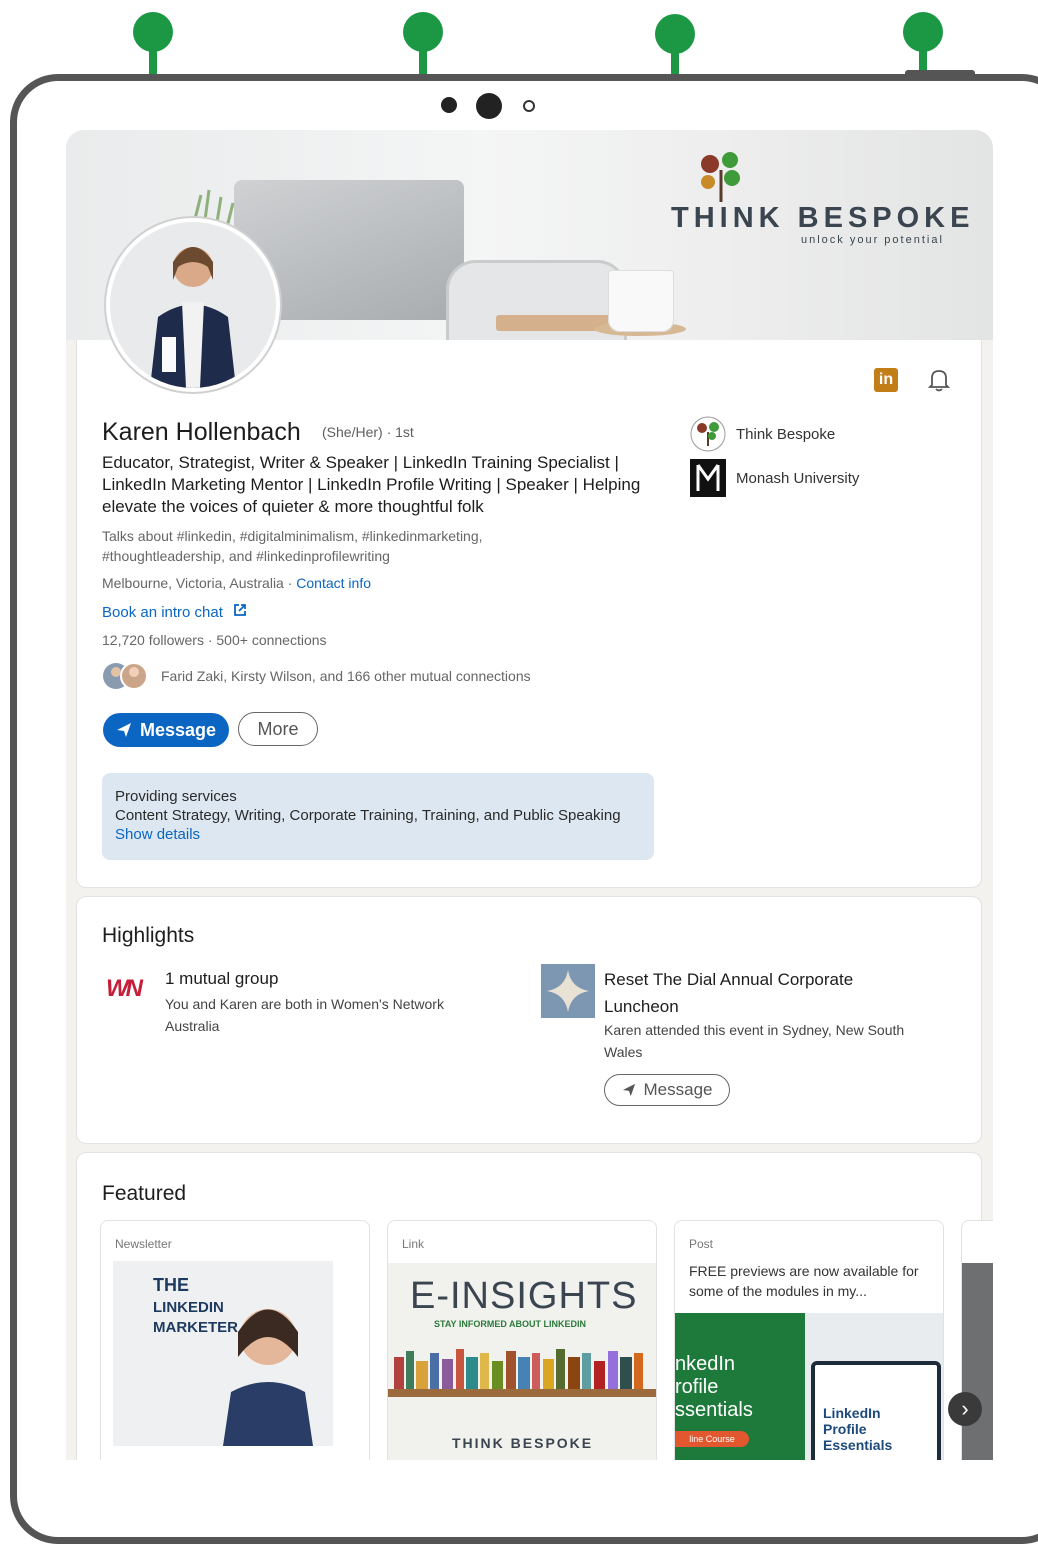  What do you see at coordinates (178, 729) in the screenshot?
I see `message-button-label: Message` at bounding box center [178, 729].